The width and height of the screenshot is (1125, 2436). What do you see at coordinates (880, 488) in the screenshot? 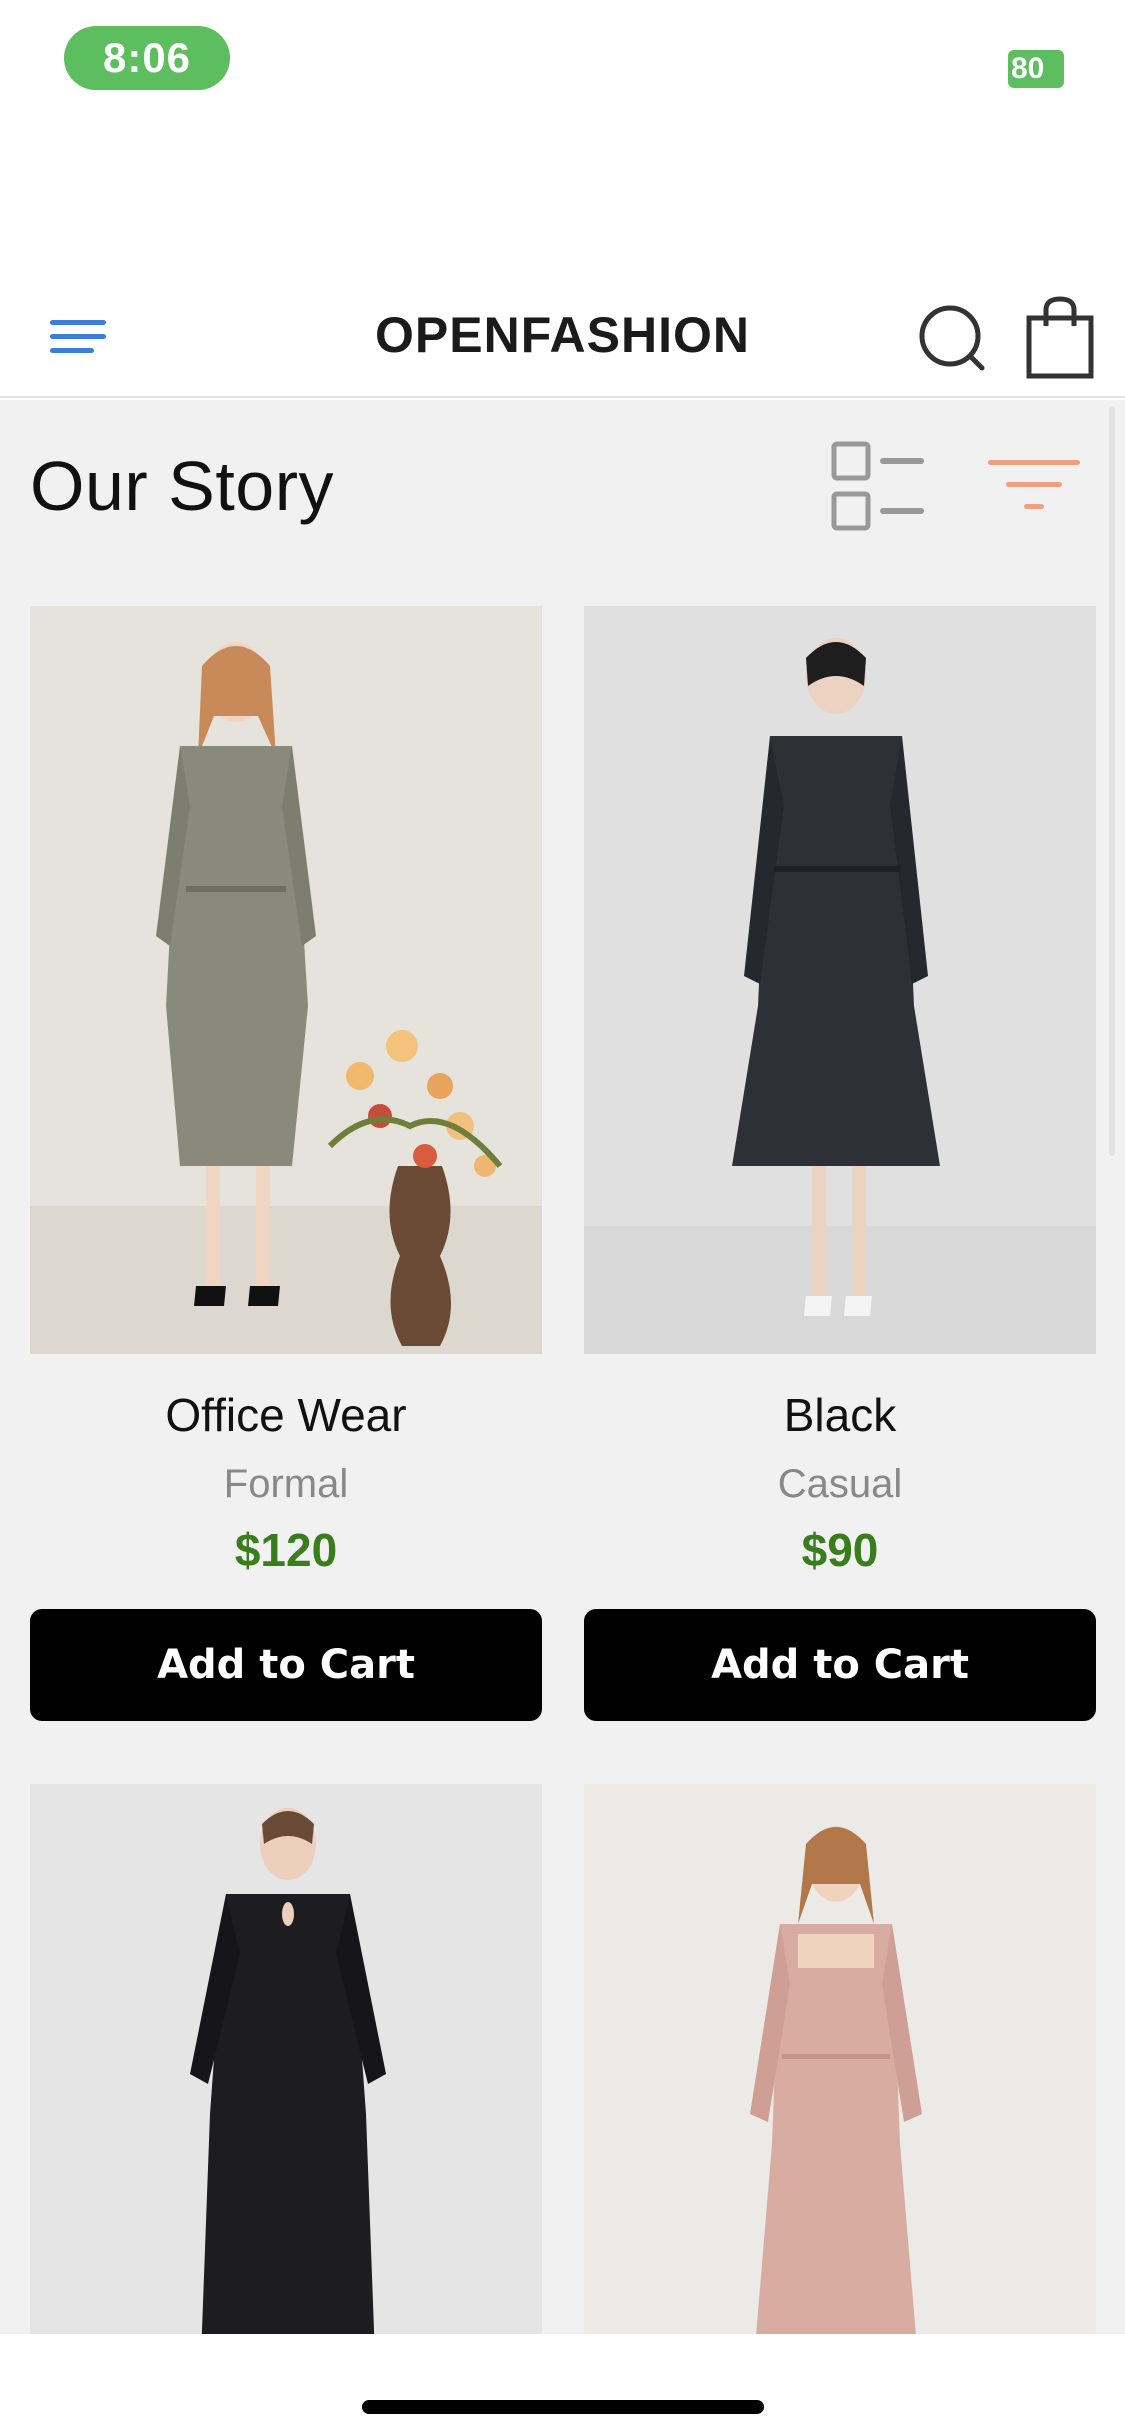
I see `list-view-icon` at bounding box center [880, 488].